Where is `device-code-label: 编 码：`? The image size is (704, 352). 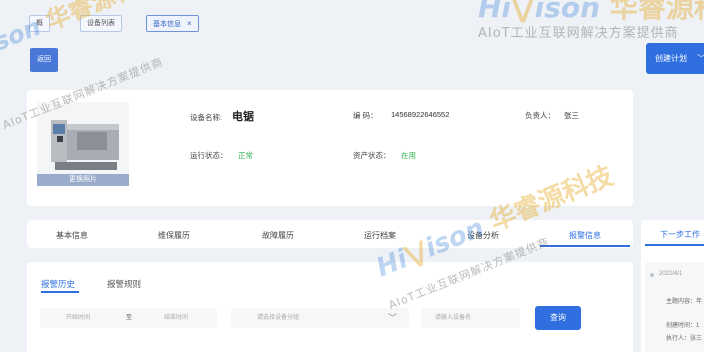
device-code-label: 编 码： is located at coordinates (365, 115).